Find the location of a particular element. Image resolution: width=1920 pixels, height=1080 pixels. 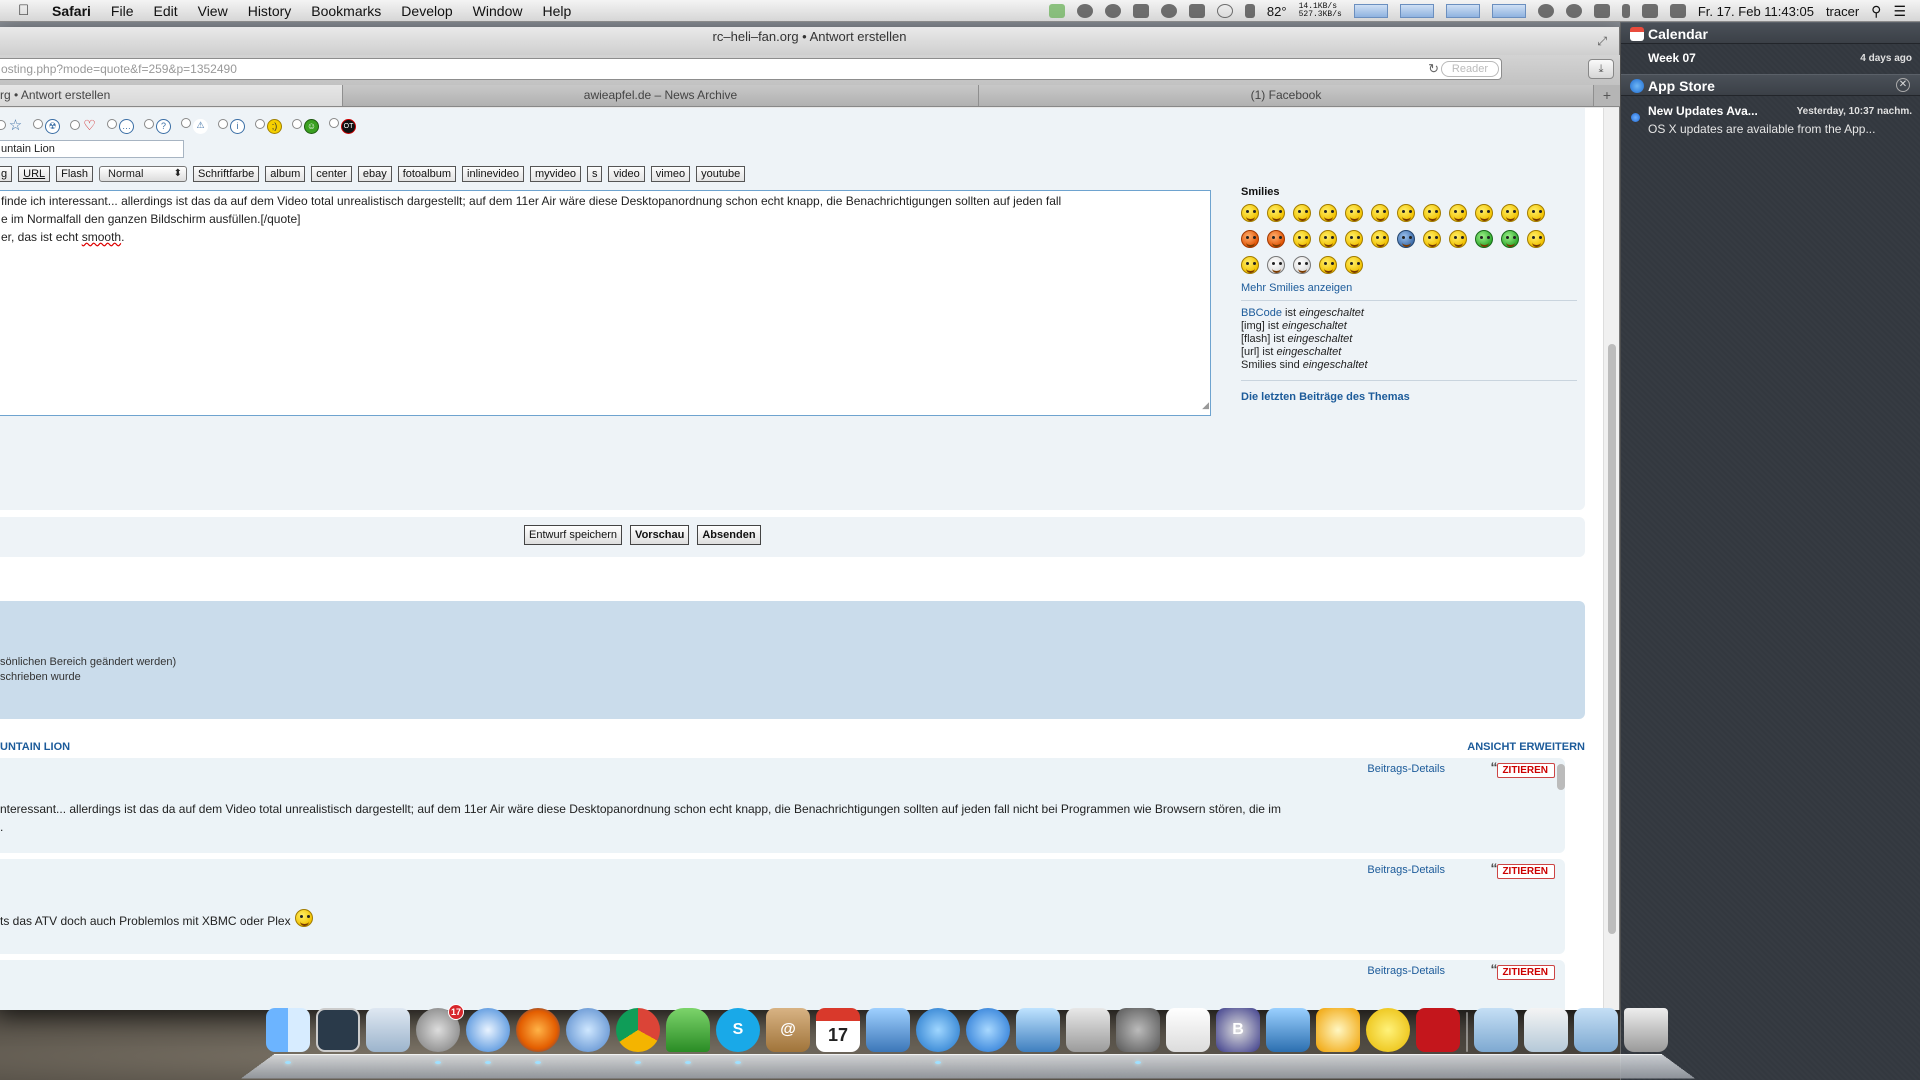

smiley-cool-icon is located at coordinates (1406, 213).